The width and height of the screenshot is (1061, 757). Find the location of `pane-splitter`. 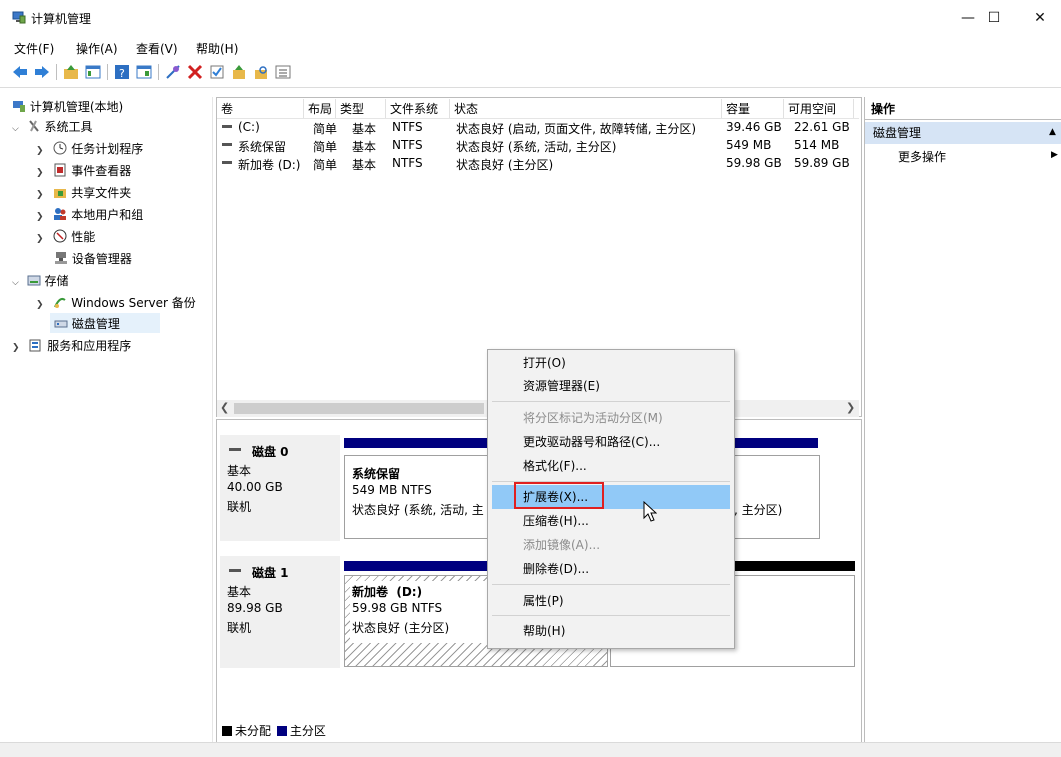

pane-splitter is located at coordinates (212, 419).